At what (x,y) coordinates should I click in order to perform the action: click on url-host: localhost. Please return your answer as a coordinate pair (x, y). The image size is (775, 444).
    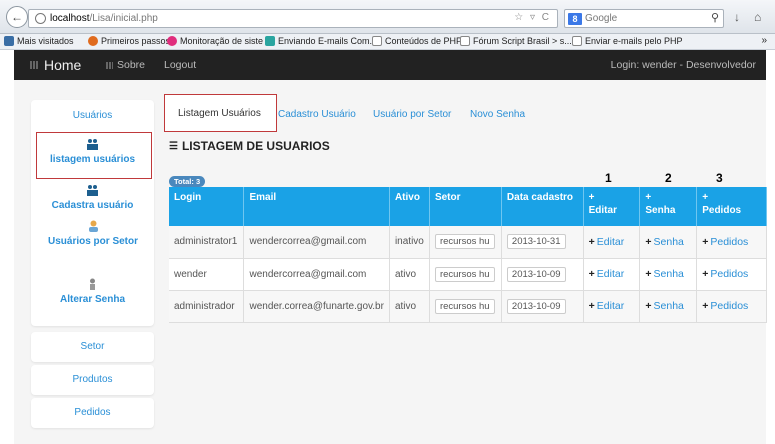
    Looking at the image, I should click on (70, 18).